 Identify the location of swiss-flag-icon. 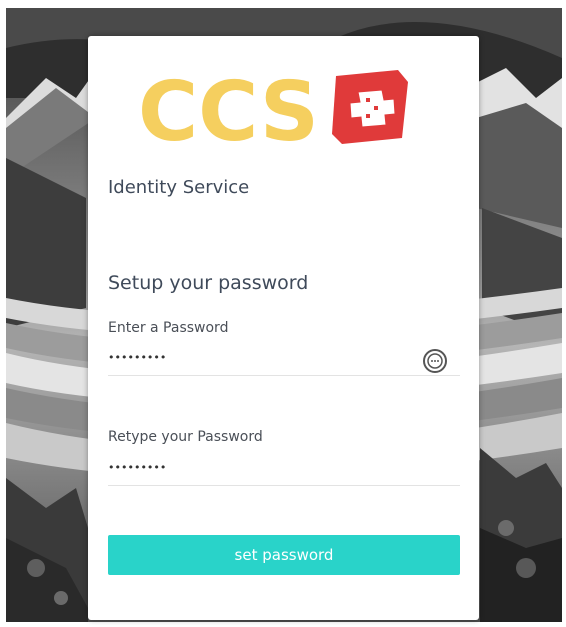
(370, 107).